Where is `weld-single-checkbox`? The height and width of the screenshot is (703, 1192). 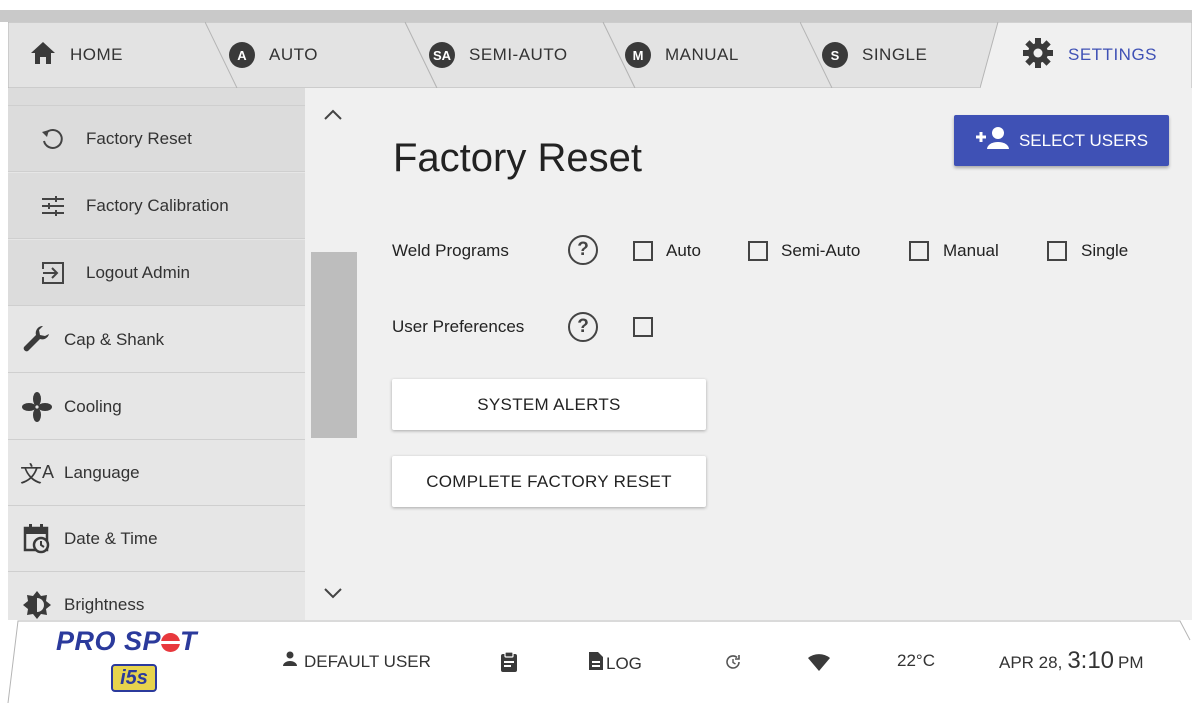
weld-single-checkbox is located at coordinates (1057, 251).